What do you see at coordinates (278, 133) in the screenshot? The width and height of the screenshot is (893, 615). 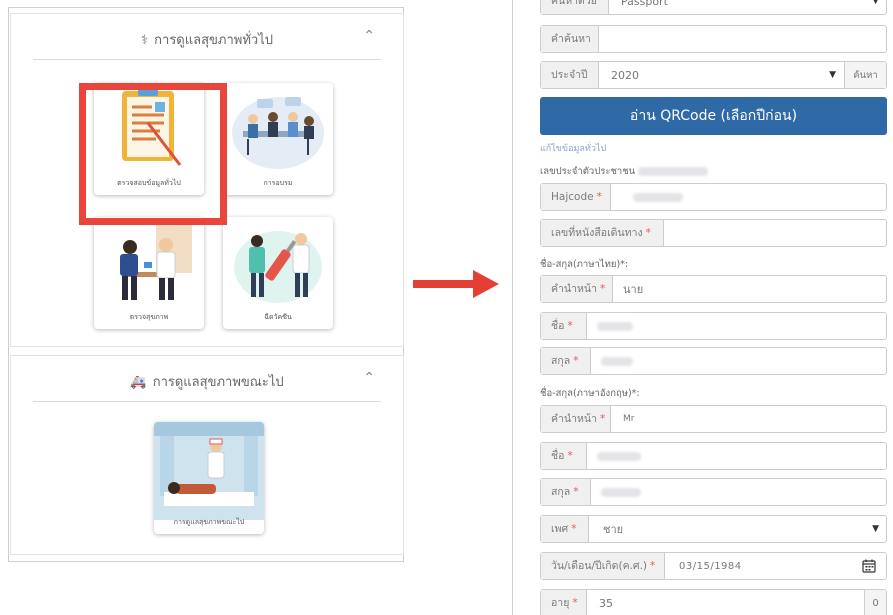 I see `meeting-illustration` at bounding box center [278, 133].